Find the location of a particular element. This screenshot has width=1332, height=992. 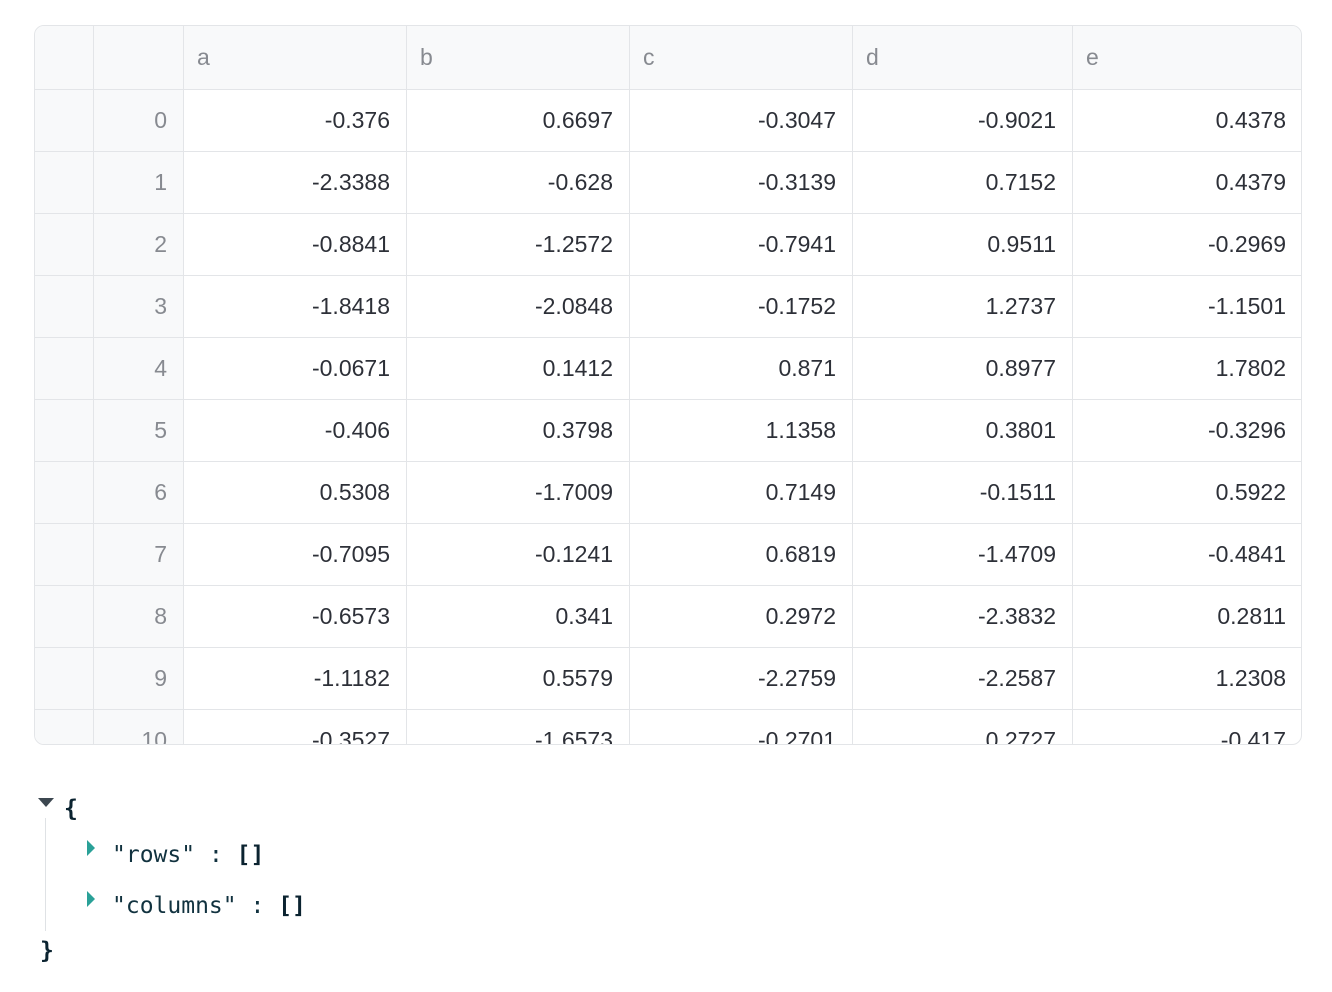

table-cell-a: -1.8418 is located at coordinates (295, 306).